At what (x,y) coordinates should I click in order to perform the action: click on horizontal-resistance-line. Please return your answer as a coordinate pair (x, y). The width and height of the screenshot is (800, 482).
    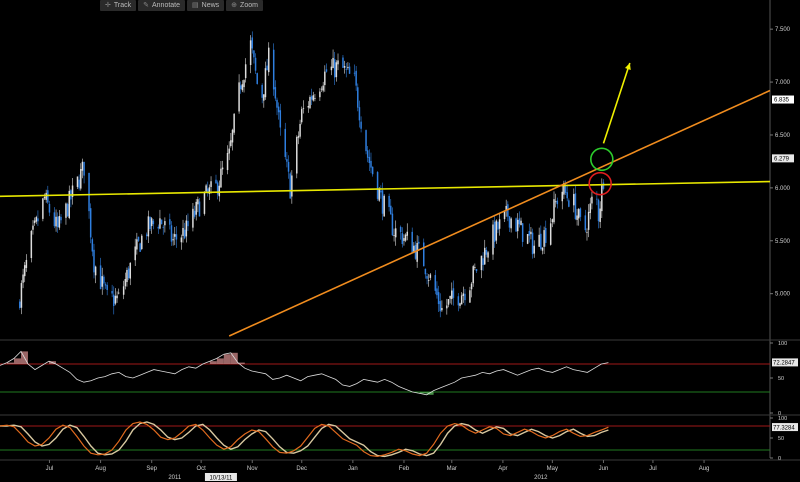
    Looking at the image, I should click on (385, 189).